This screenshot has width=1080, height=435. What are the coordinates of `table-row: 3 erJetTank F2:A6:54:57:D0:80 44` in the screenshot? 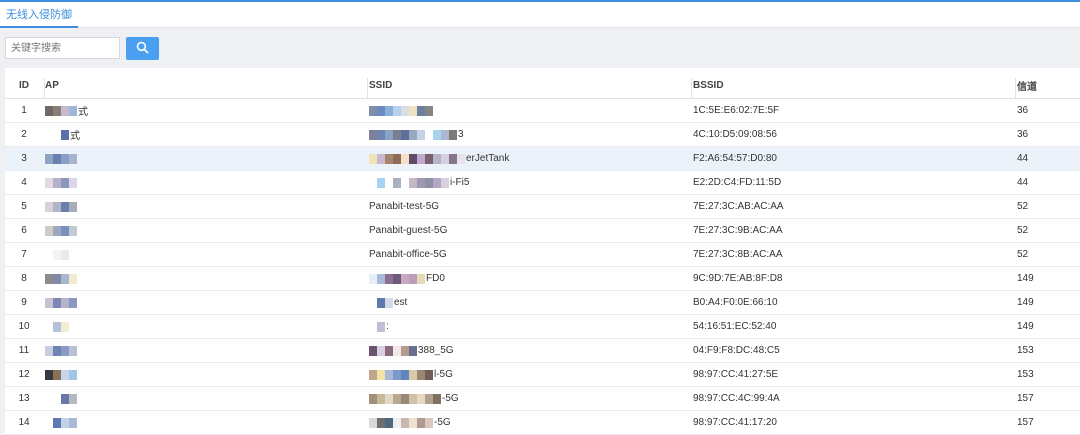 It's located at (542, 159).